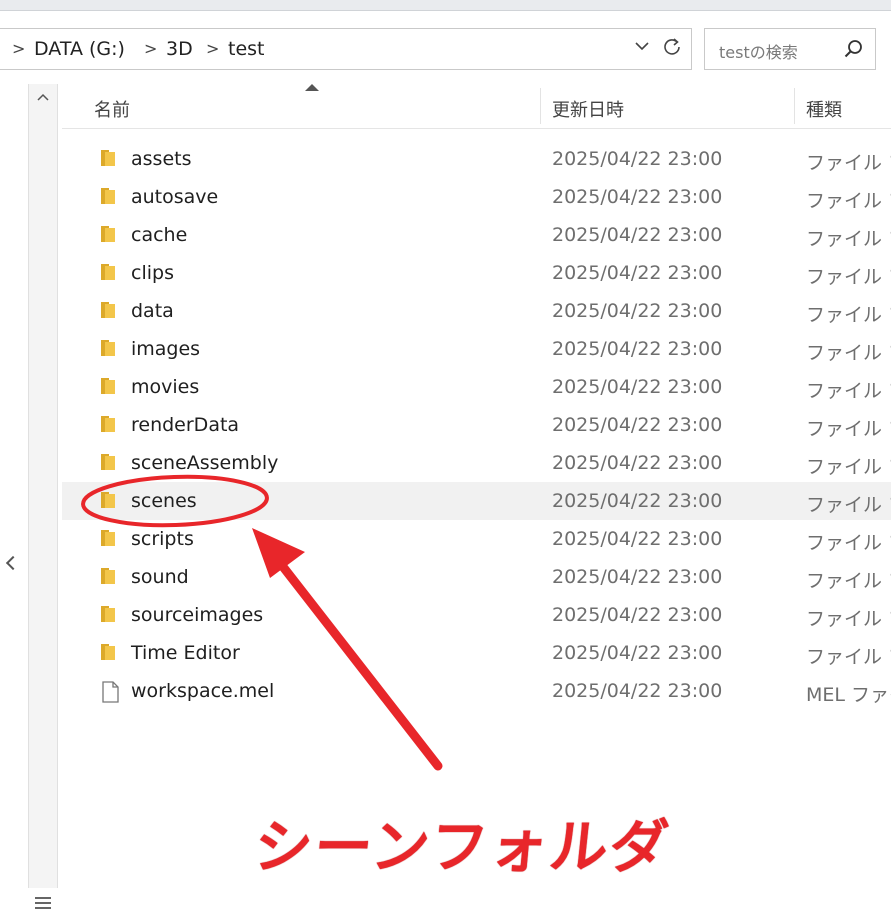 Image resolution: width=891 pixels, height=910 pixels. I want to click on folder-row: cache 2025/04/22 23:00 ファイル フォ, so click(476, 235).